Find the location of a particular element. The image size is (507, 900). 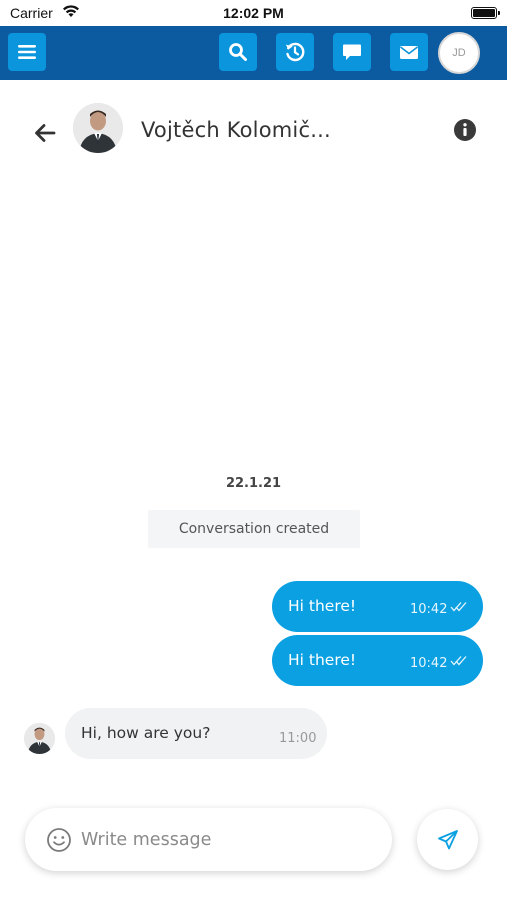

arrow-left-icon is located at coordinates (45, 133).